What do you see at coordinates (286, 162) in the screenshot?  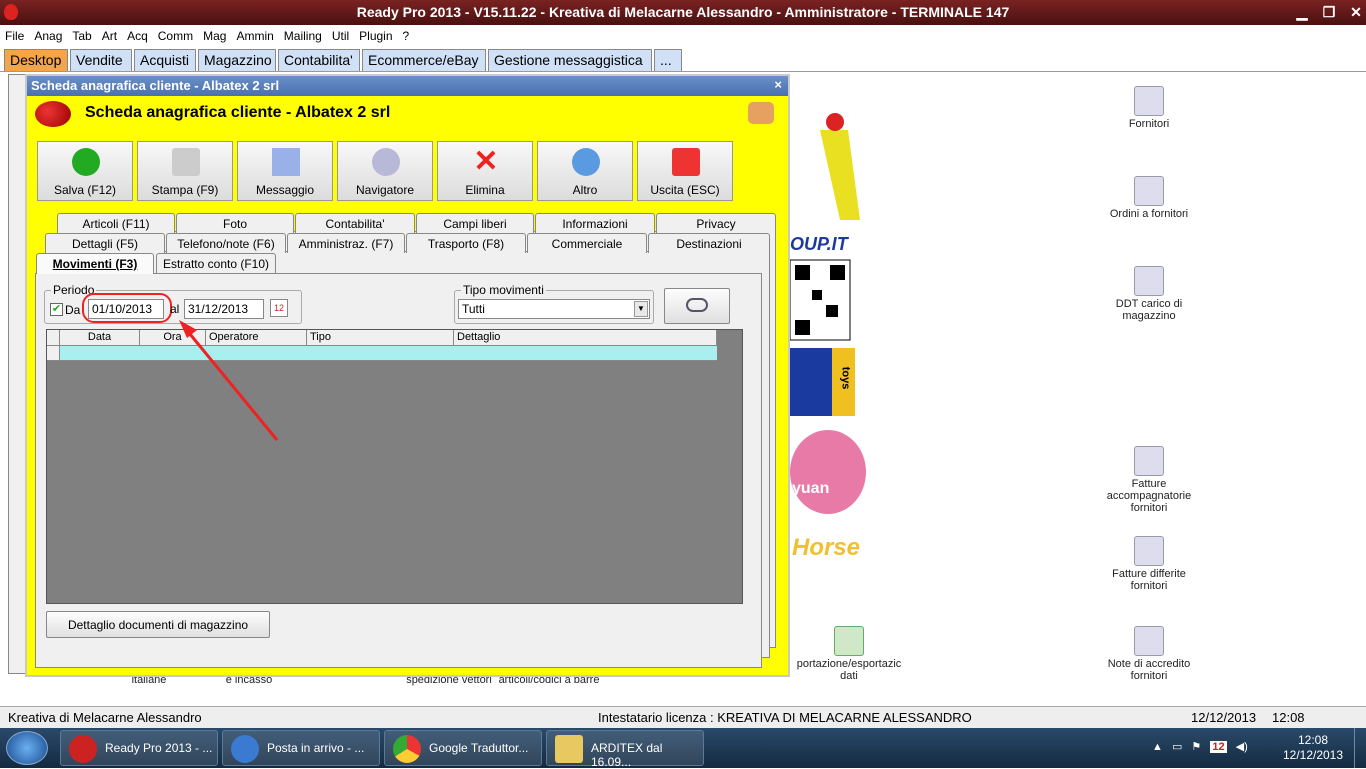 I see `message-pen-icon` at bounding box center [286, 162].